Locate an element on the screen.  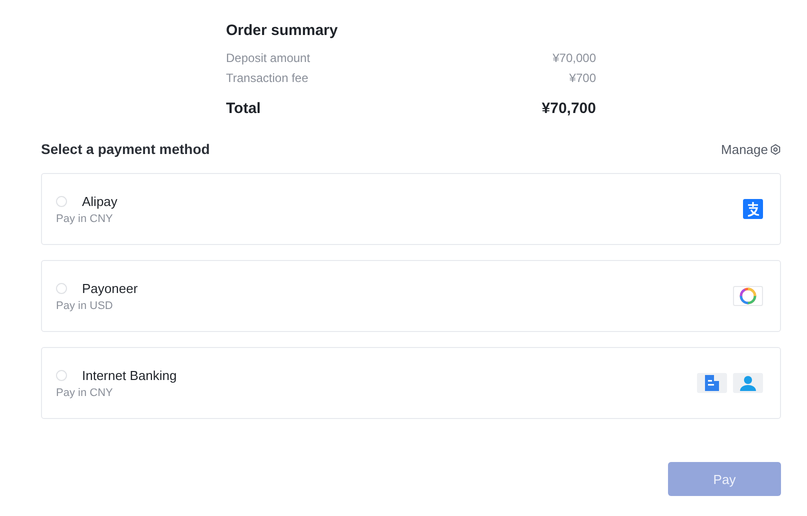
line-amount: ¥700 is located at coordinates (582, 78).